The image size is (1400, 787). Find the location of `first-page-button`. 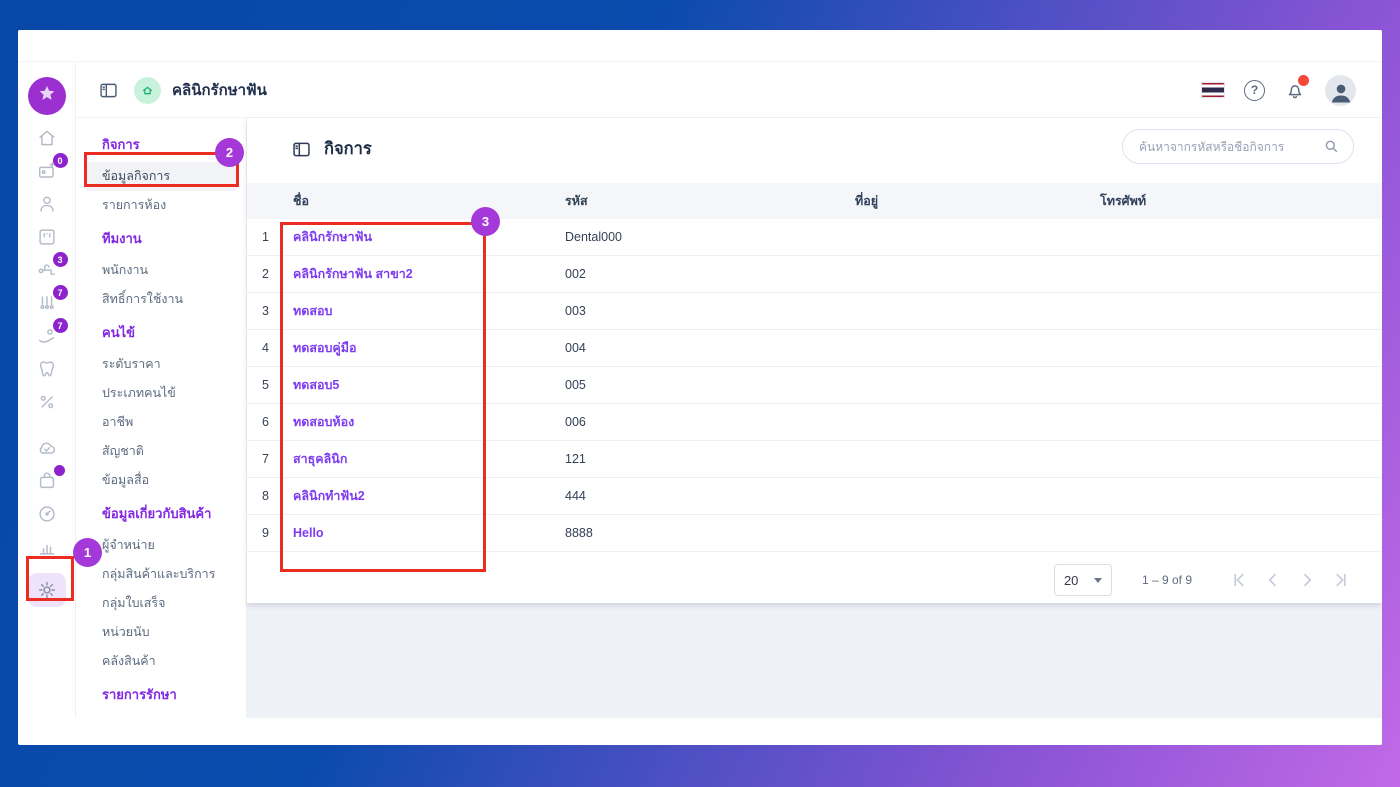

first-page-button is located at coordinates (1239, 580).